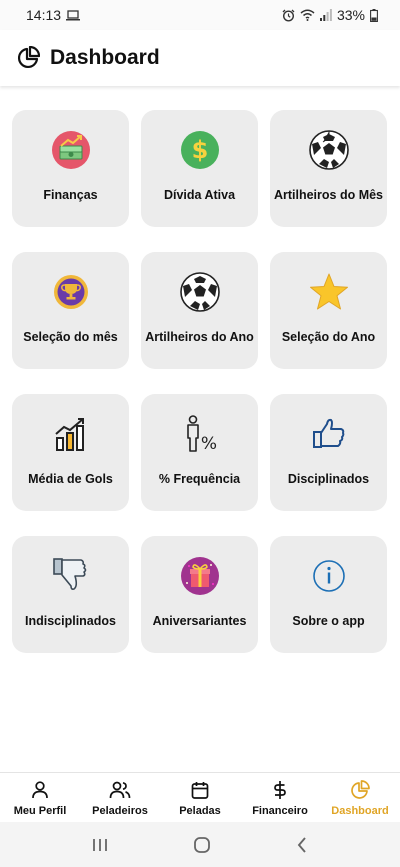  I want to click on signal-icon, so click(325, 15).